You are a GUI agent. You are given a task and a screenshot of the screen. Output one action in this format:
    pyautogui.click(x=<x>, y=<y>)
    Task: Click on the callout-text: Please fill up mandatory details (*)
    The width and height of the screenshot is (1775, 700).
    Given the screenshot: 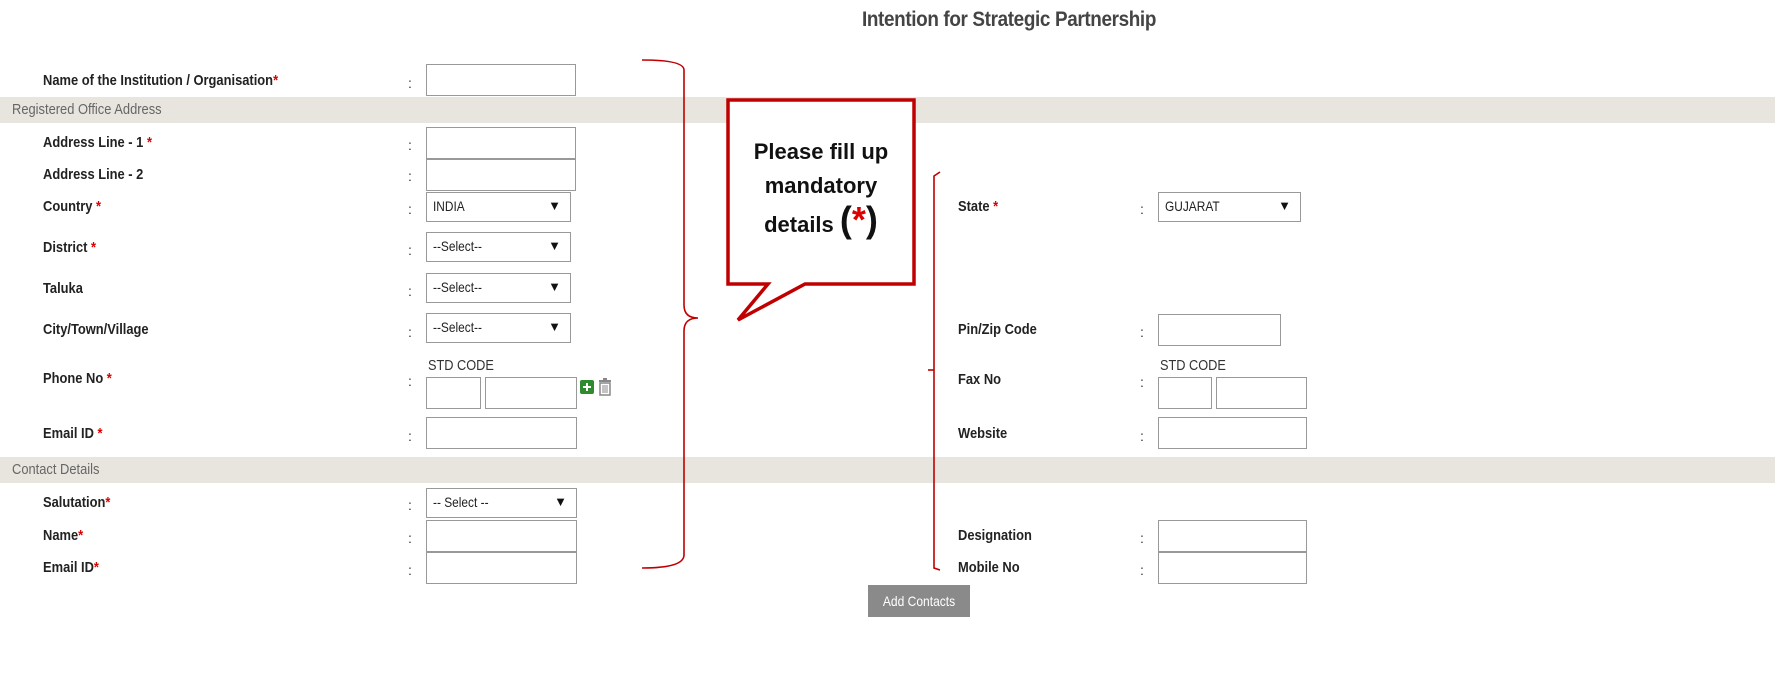 What is the action you would take?
    pyautogui.click(x=821, y=188)
    